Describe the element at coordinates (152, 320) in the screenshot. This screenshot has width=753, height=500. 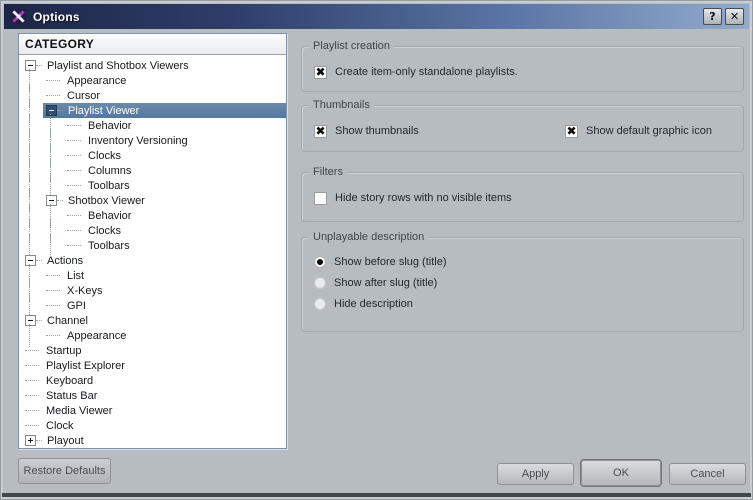
I see `tree-item-channel: Channel` at that location.